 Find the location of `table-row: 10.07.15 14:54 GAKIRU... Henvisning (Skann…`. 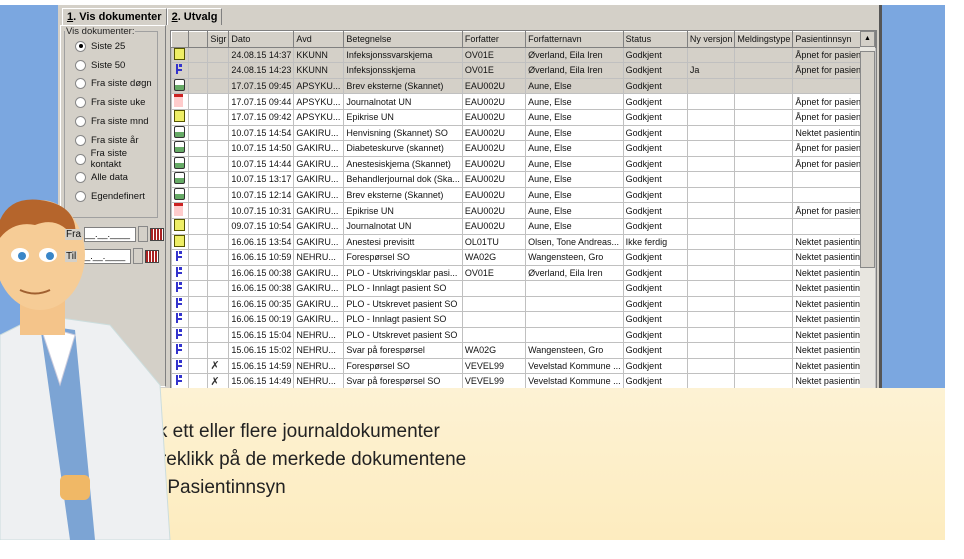

table-row: 10.07.15 14:54 GAKIRU... Henvisning (Skann… is located at coordinates (523, 132).